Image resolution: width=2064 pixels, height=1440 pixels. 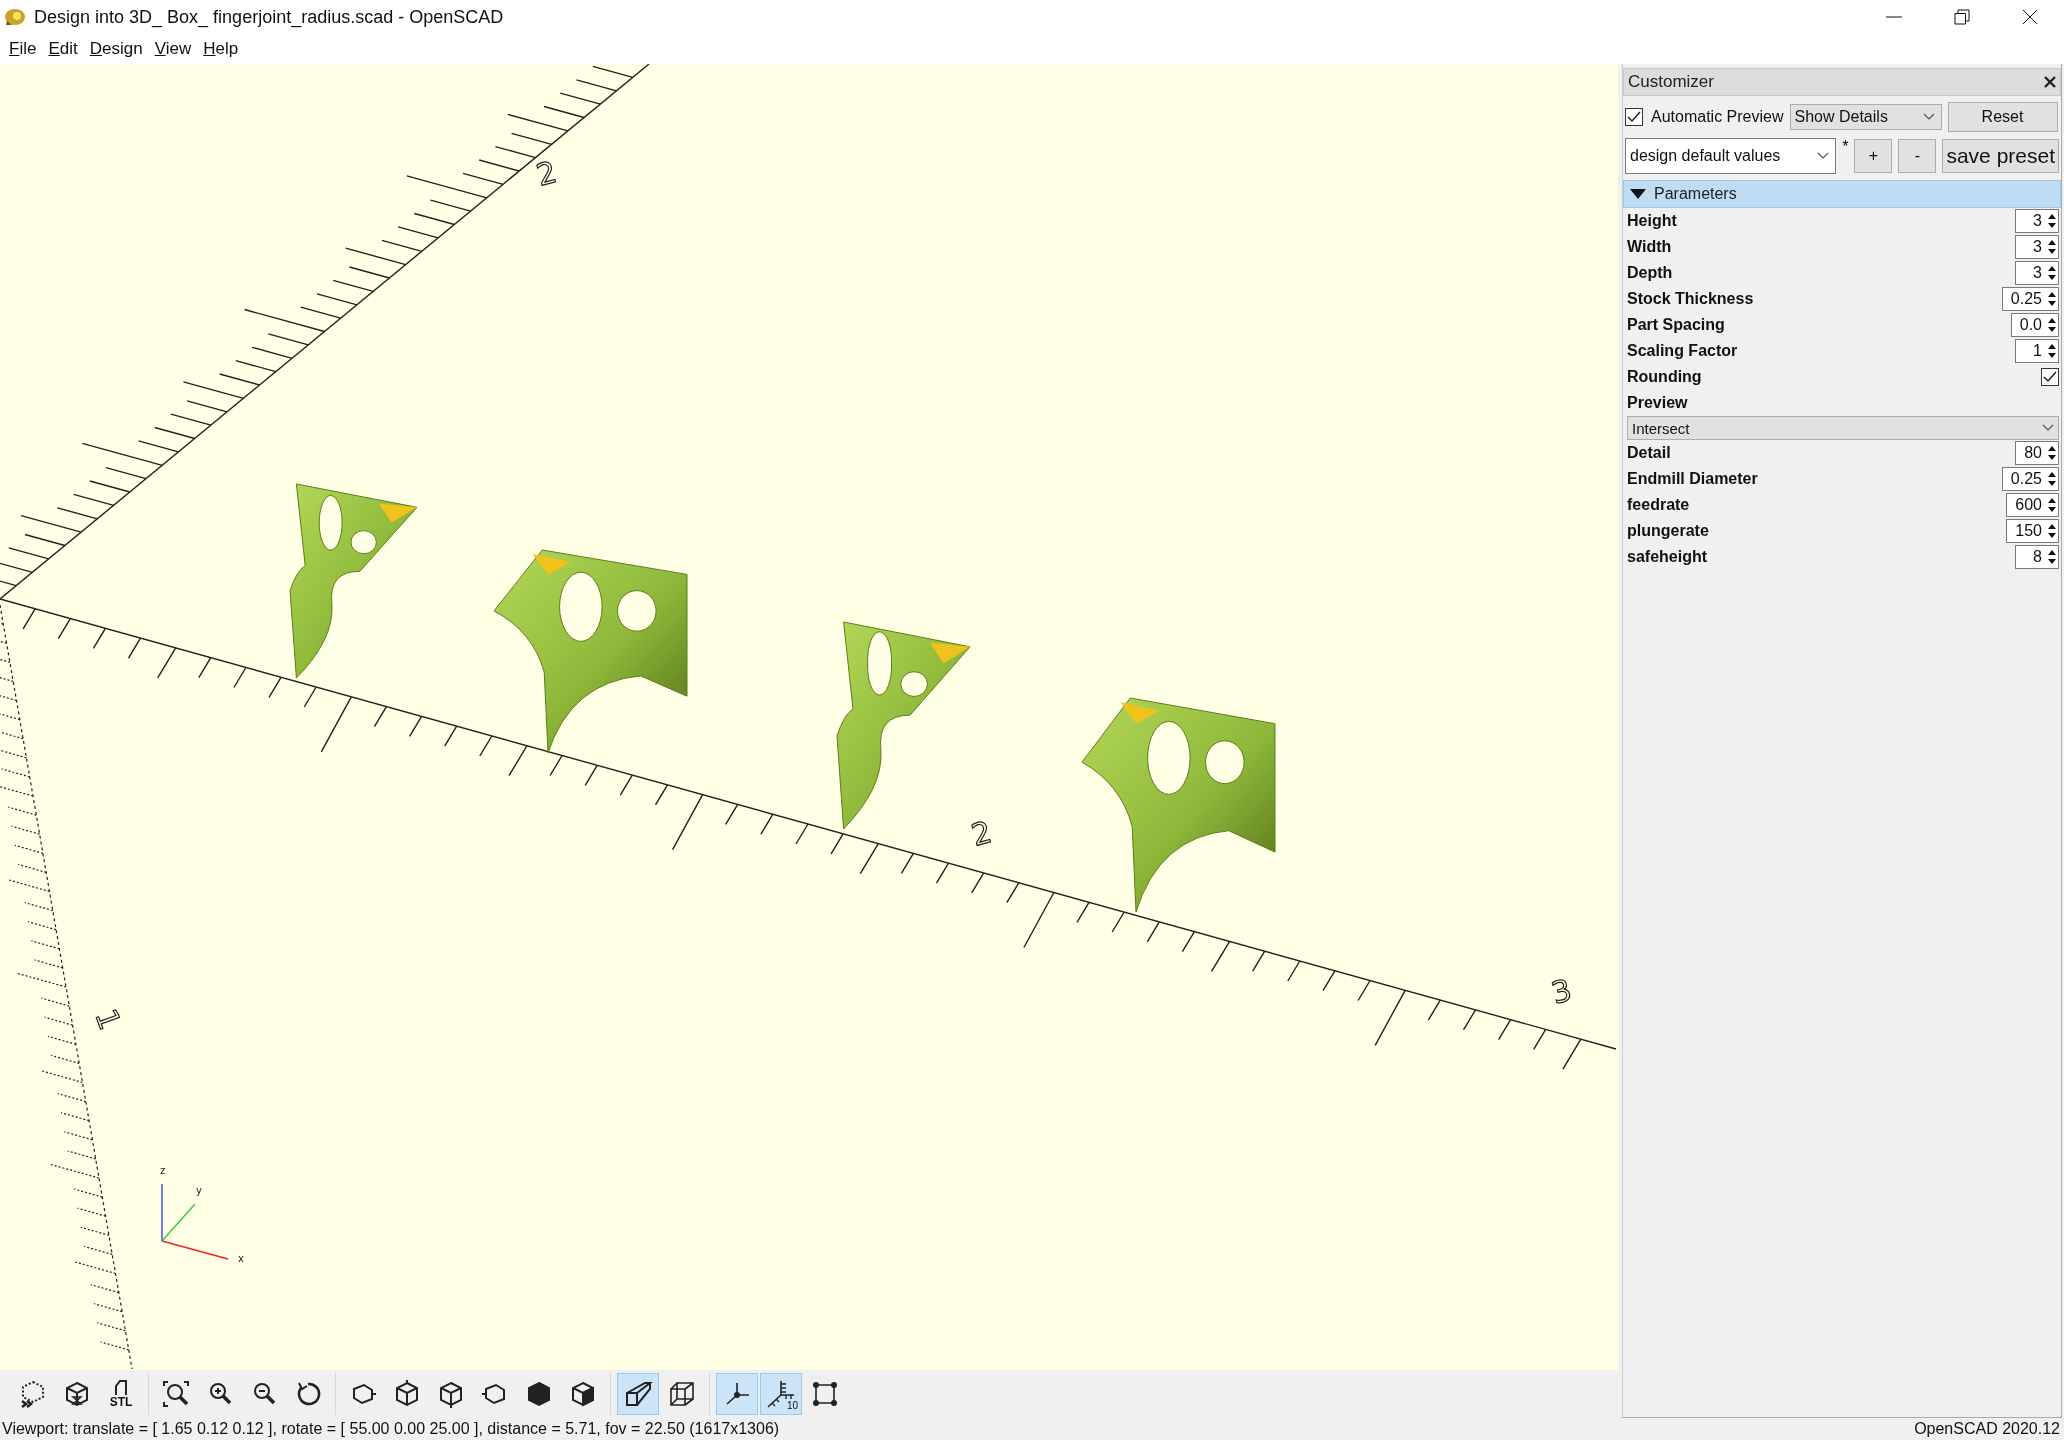 What do you see at coordinates (1987, 1429) in the screenshot?
I see `version-text: OpenSCAD 2020.12` at bounding box center [1987, 1429].